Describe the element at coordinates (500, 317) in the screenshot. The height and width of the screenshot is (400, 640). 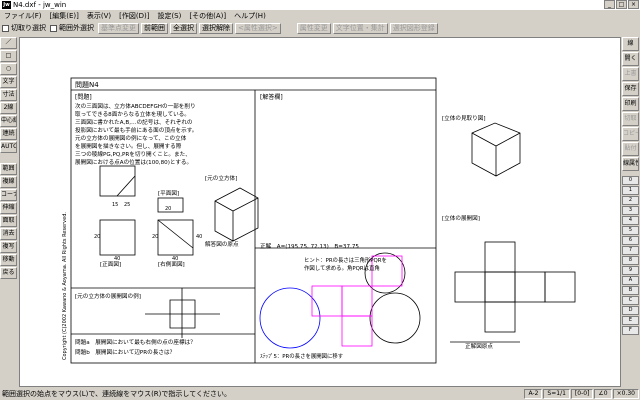
I see `net-face-bottom` at that location.